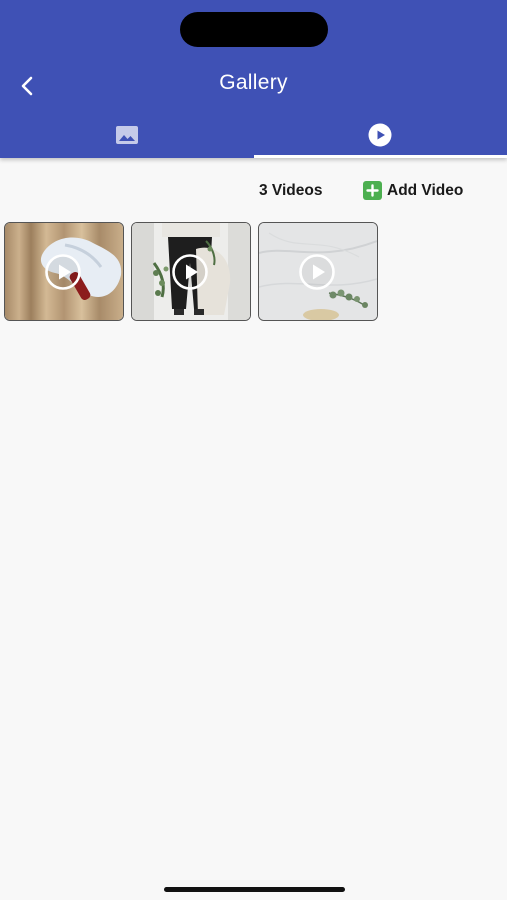  I want to click on media-tabs, so click(253, 135).